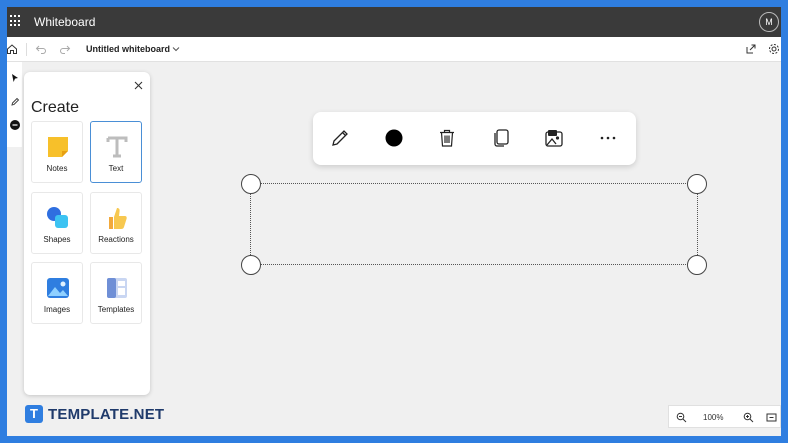 The image size is (788, 443). I want to click on templates-icon, so click(117, 288).